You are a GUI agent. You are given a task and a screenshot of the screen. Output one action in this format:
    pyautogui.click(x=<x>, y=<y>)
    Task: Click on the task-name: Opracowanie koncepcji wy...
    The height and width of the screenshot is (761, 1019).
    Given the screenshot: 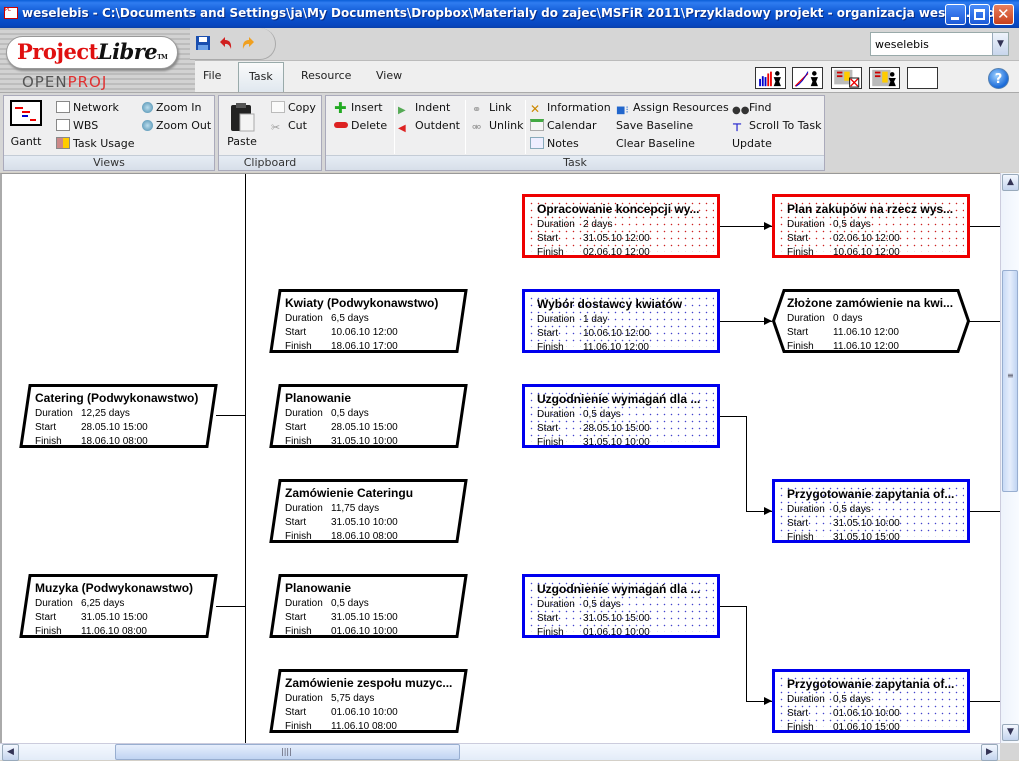 What is the action you would take?
    pyautogui.click(x=618, y=209)
    